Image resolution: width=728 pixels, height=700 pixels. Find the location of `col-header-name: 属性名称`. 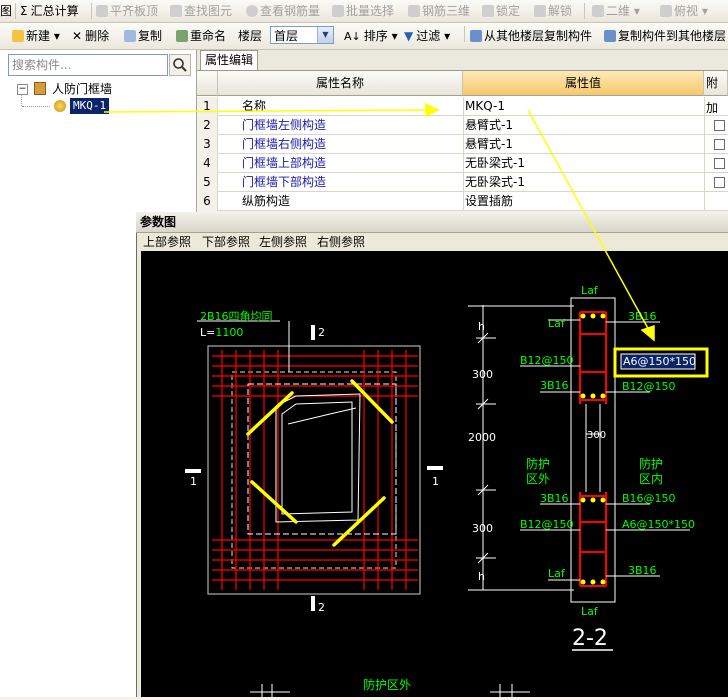

col-header-name: 属性名称 is located at coordinates (340, 83).